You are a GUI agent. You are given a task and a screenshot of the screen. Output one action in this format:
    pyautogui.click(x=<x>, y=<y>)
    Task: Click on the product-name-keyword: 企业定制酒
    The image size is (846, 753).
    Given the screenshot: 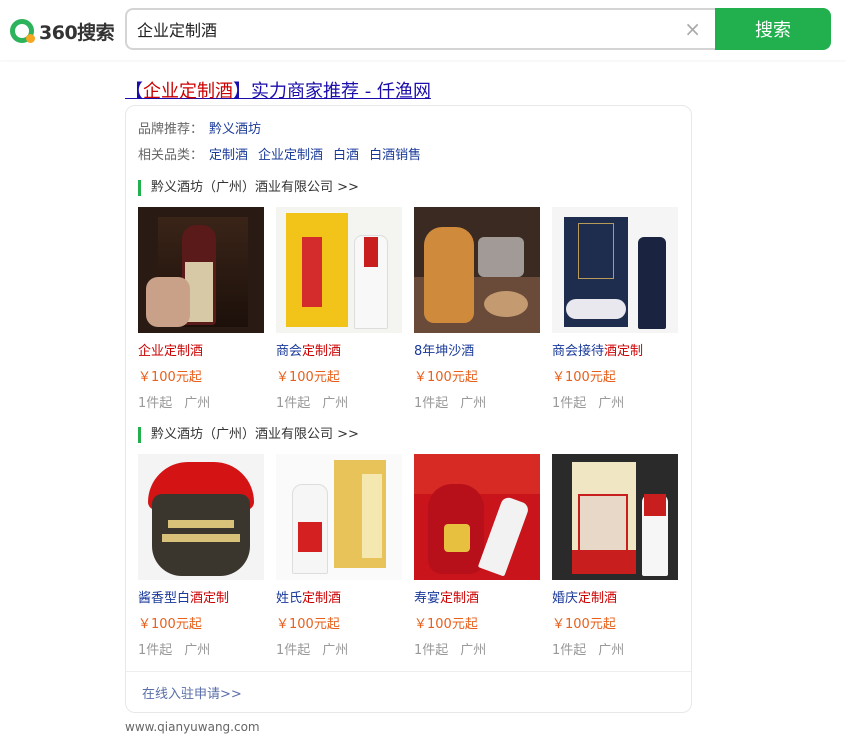 What is the action you would take?
    pyautogui.click(x=171, y=351)
    